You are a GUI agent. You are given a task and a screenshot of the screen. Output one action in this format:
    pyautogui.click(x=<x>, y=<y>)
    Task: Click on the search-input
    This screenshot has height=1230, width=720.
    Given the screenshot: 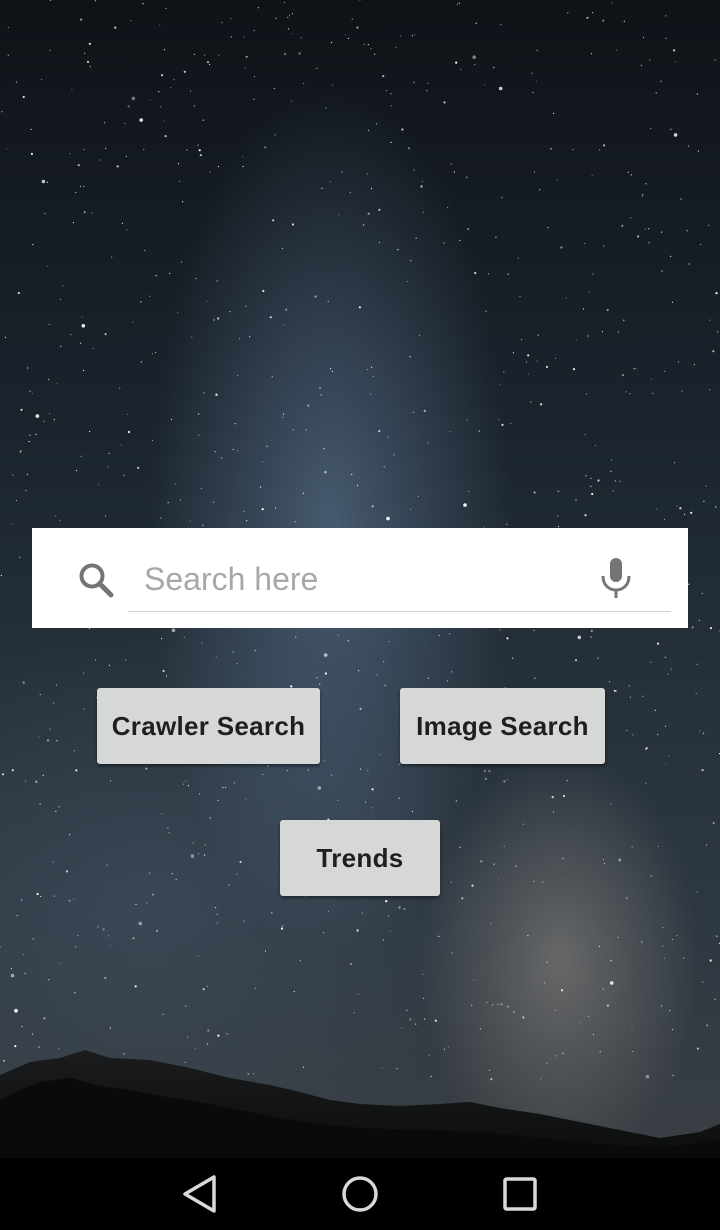 What is the action you would take?
    pyautogui.click(x=399, y=580)
    